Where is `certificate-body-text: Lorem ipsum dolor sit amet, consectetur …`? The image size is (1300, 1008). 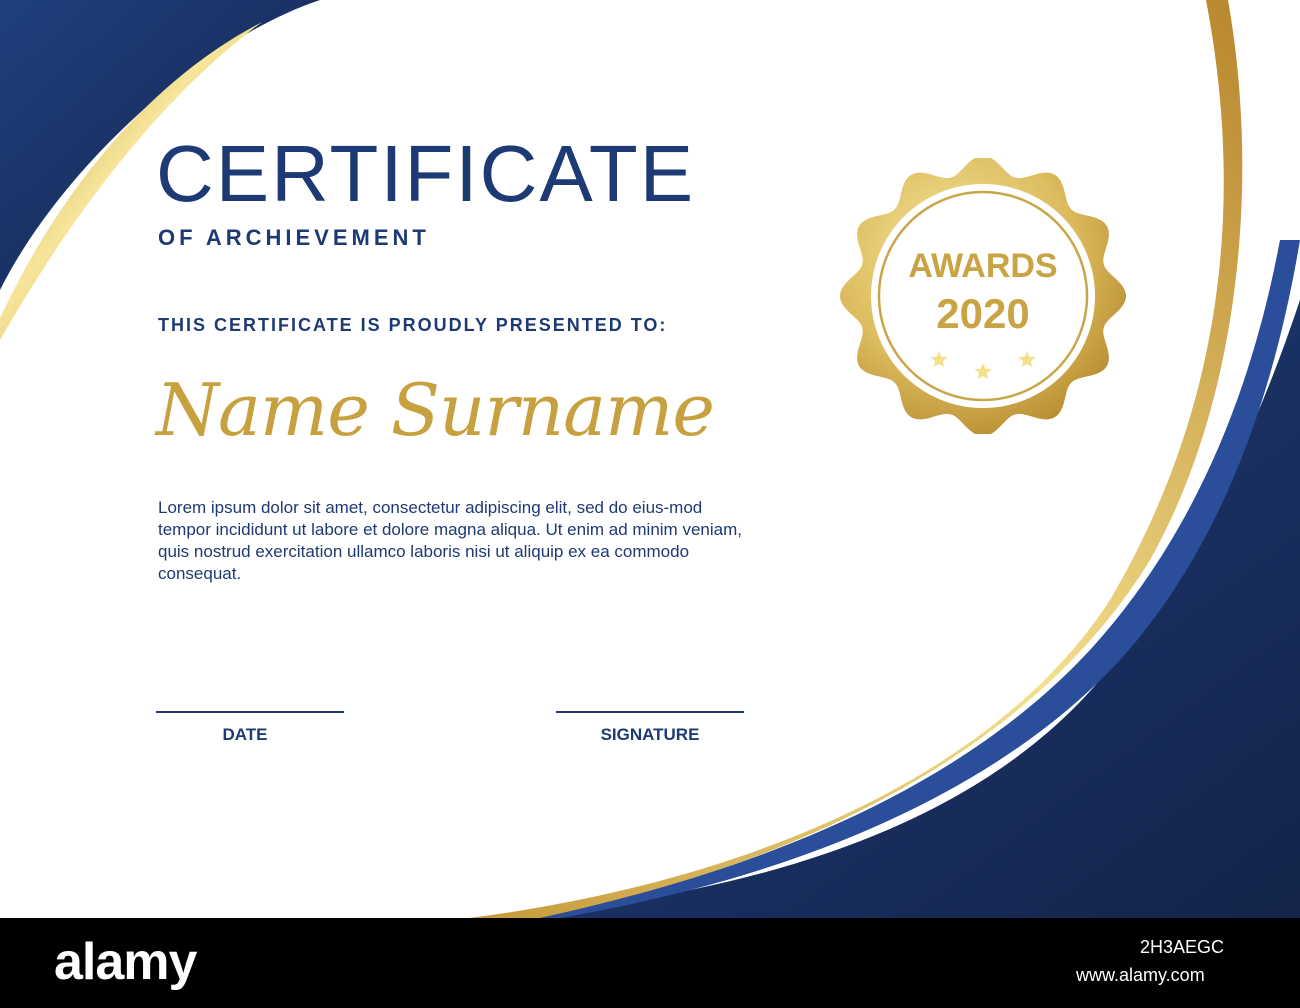
certificate-body-text: Lorem ipsum dolor sit amet, consectetur … is located at coordinates (450, 540).